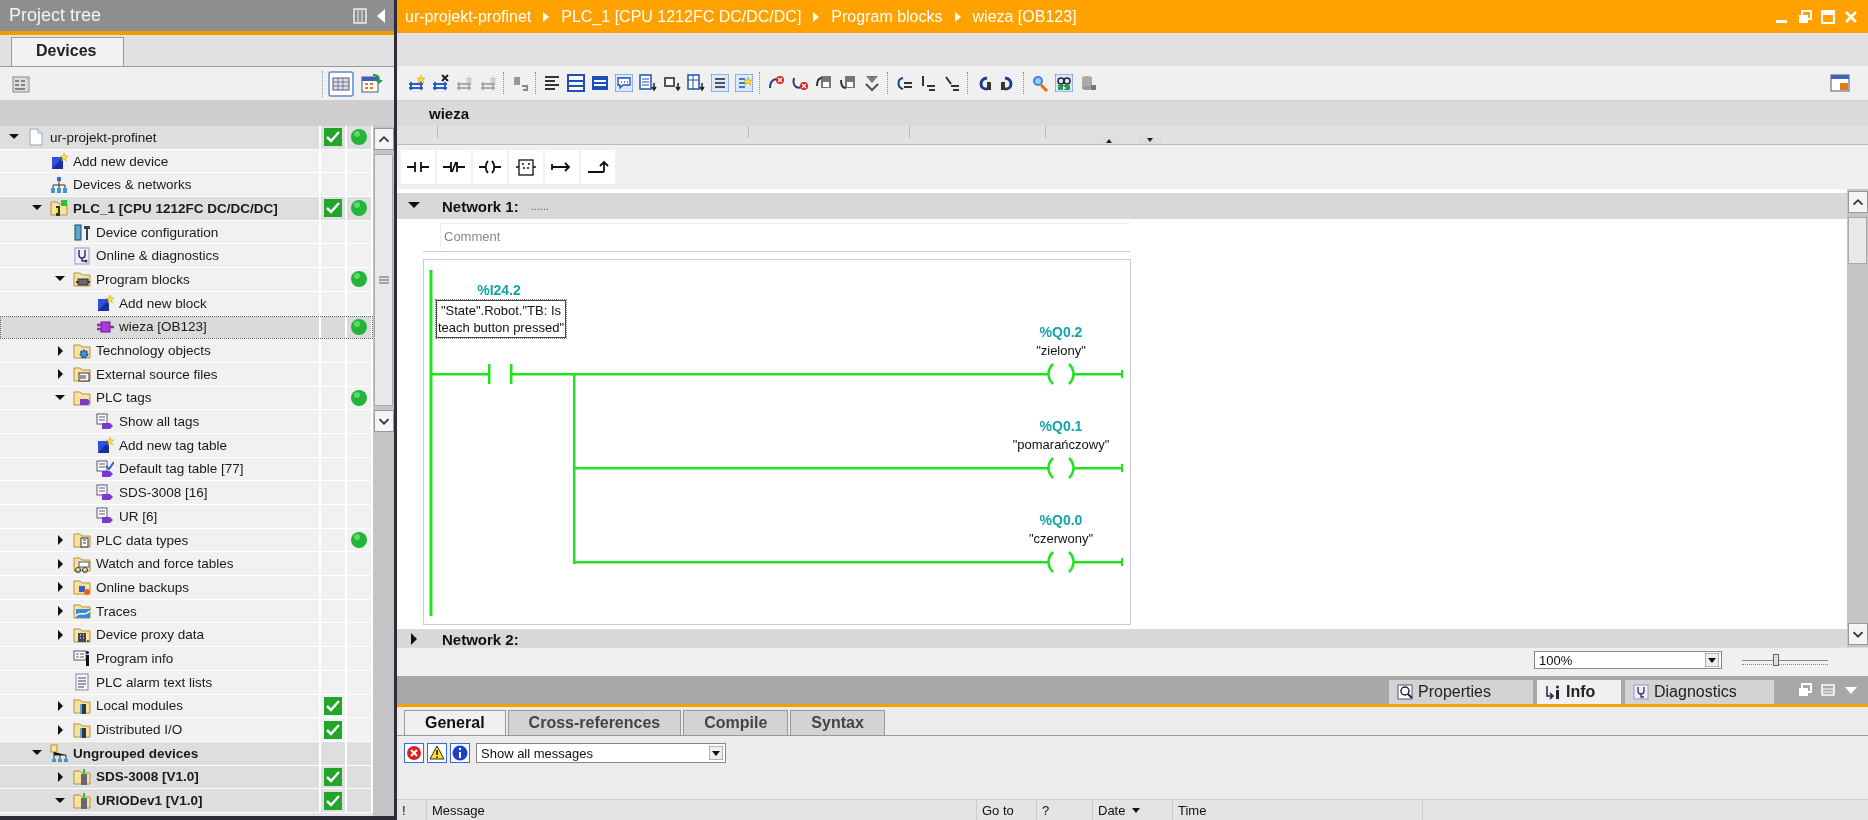 The height and width of the screenshot is (820, 1868). What do you see at coordinates (837, 722) in the screenshot?
I see `tab: Syntax` at bounding box center [837, 722].